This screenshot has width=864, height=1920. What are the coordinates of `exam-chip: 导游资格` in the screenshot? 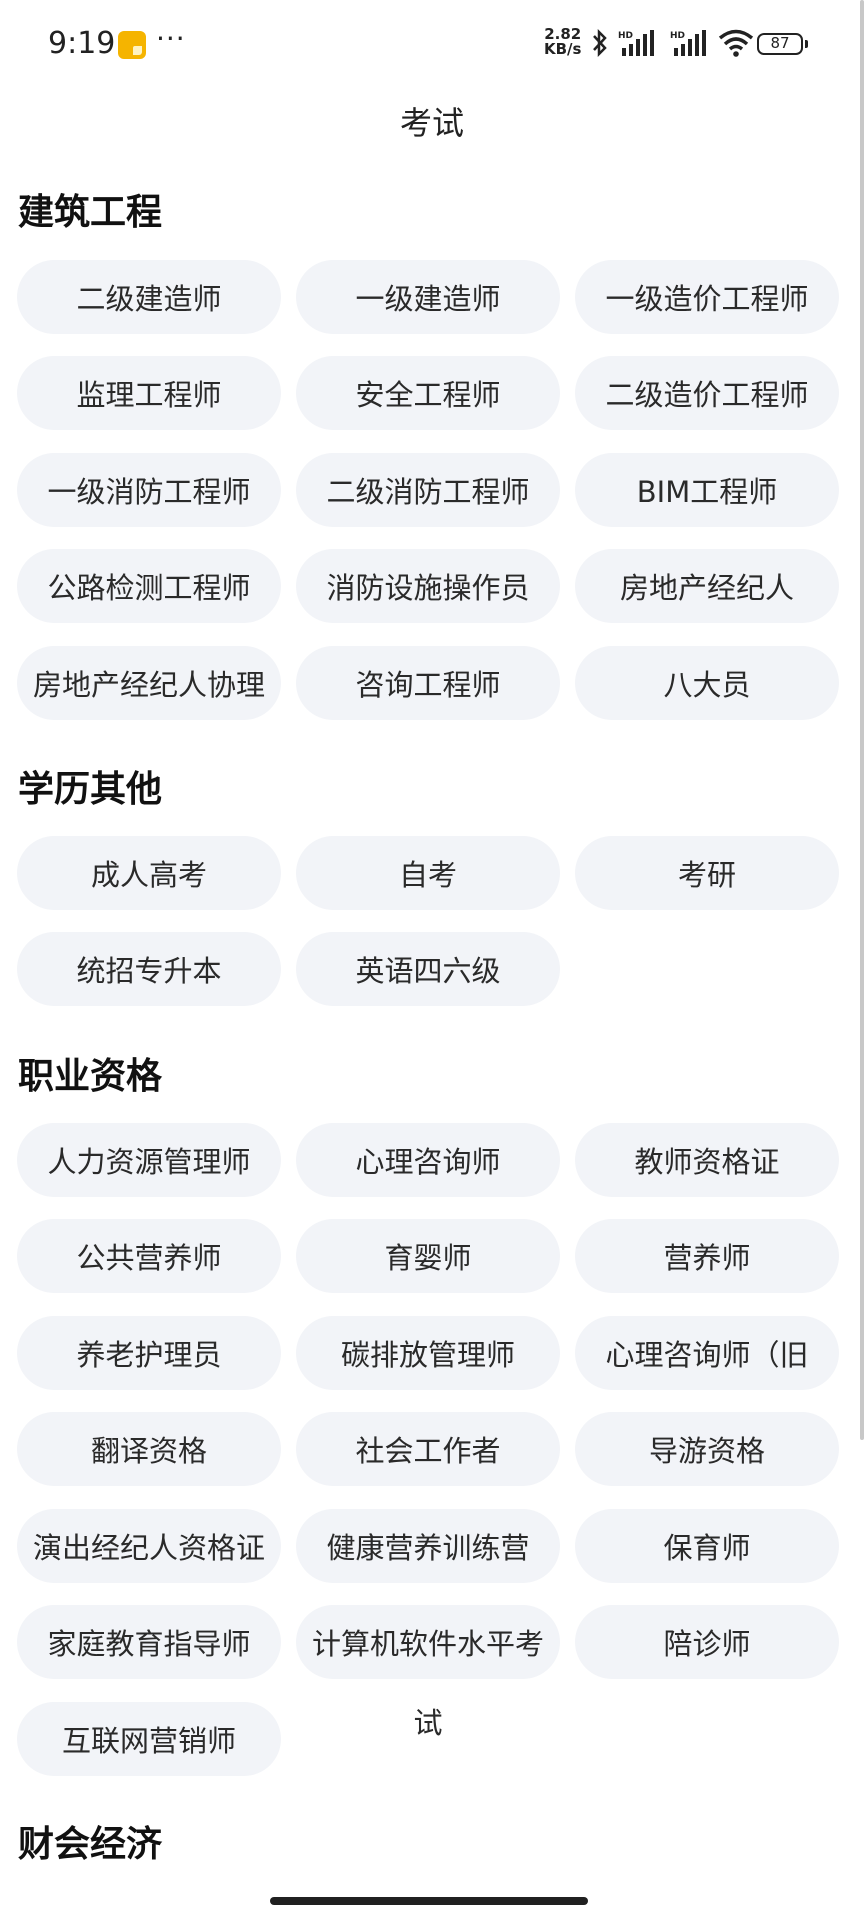 It's located at (707, 1449).